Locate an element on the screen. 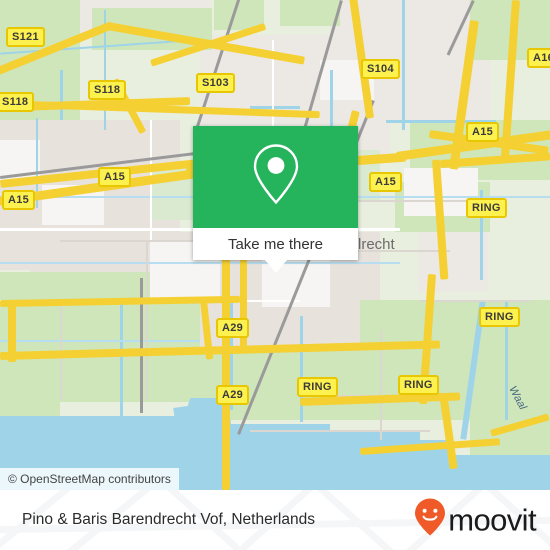 This screenshot has height=550, width=550. road-shield: S103 is located at coordinates (215, 83).